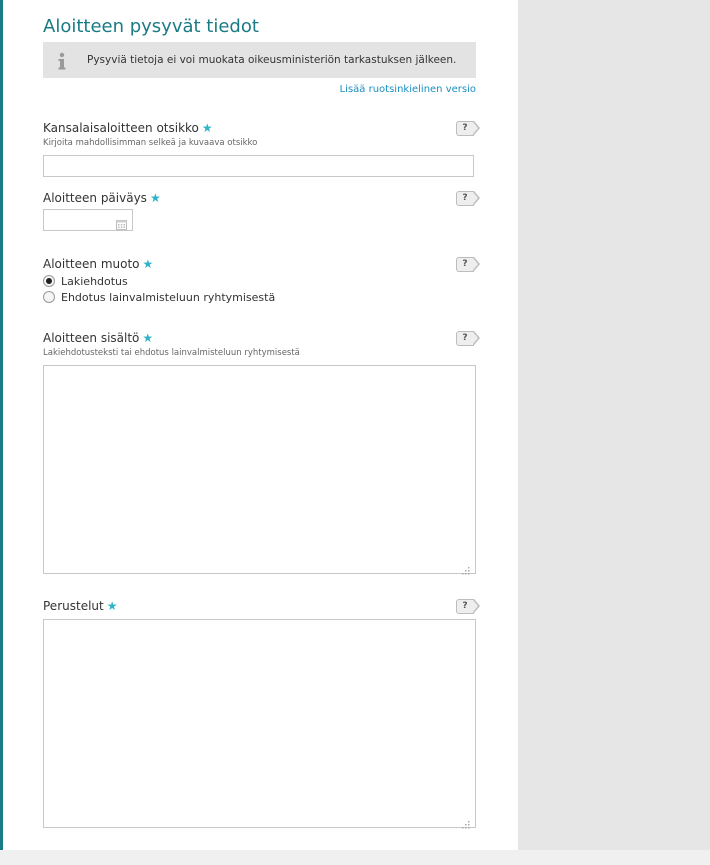 The height and width of the screenshot is (865, 710). I want to click on rationale-field-label: Perustelut ★, so click(80, 606).